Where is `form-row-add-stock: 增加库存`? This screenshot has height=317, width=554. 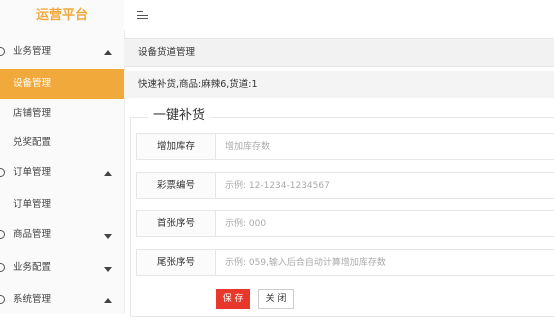 form-row-add-stock: 增加库存 is located at coordinates (345, 146).